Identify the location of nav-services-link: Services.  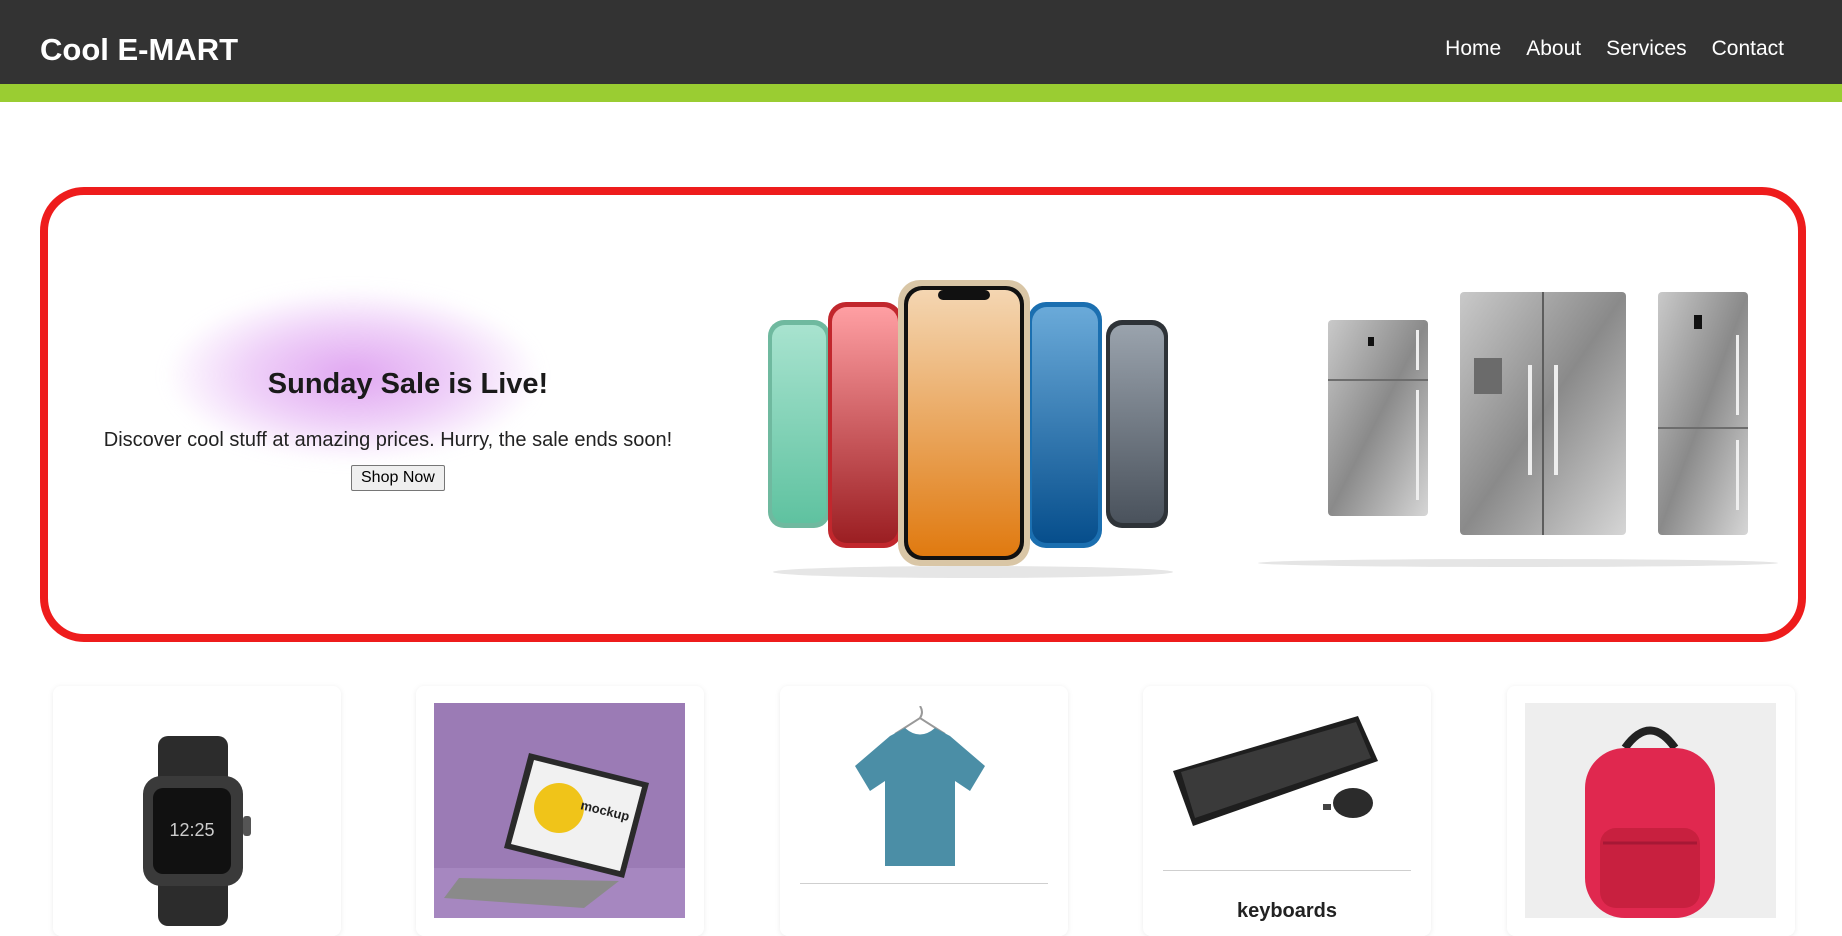
(1646, 49).